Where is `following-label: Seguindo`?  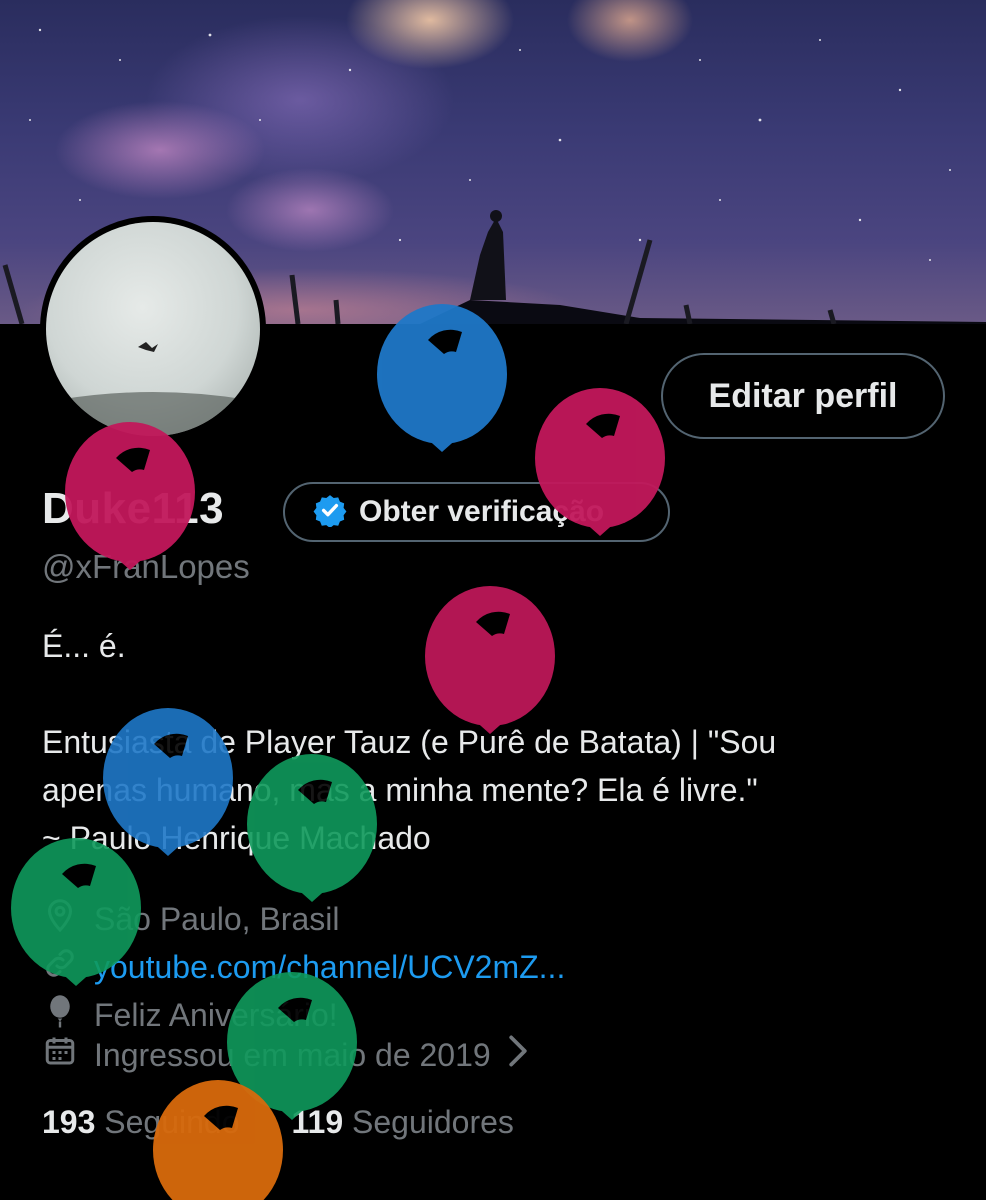
following-label: Seguindo is located at coordinates (172, 1122).